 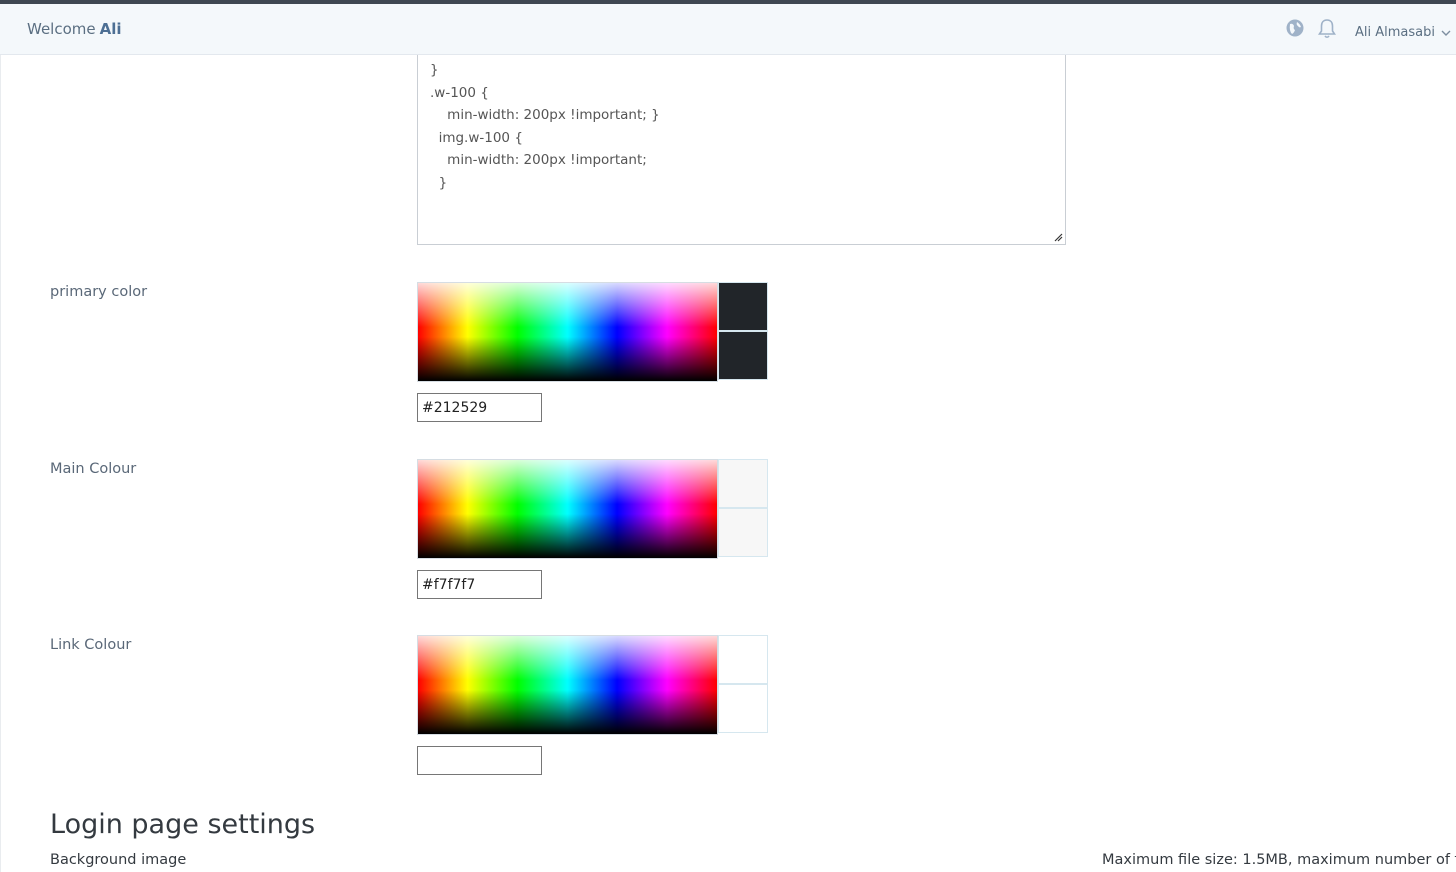 I want to click on chevron-down-icon, so click(x=1446, y=33).